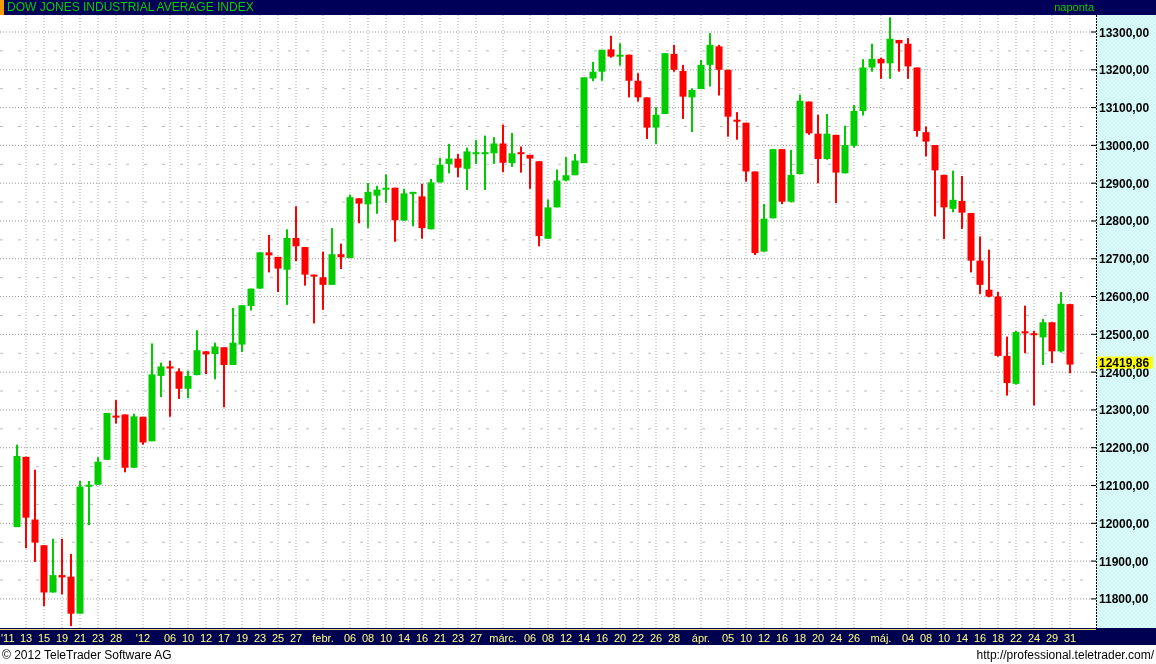  I want to click on axis-label: 12100,00, so click(1124, 486).